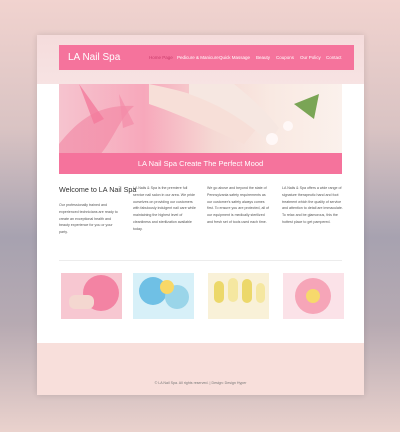 The image size is (400, 432). What do you see at coordinates (285, 57) in the screenshot?
I see `nav-item-coupons: Coupons` at bounding box center [285, 57].